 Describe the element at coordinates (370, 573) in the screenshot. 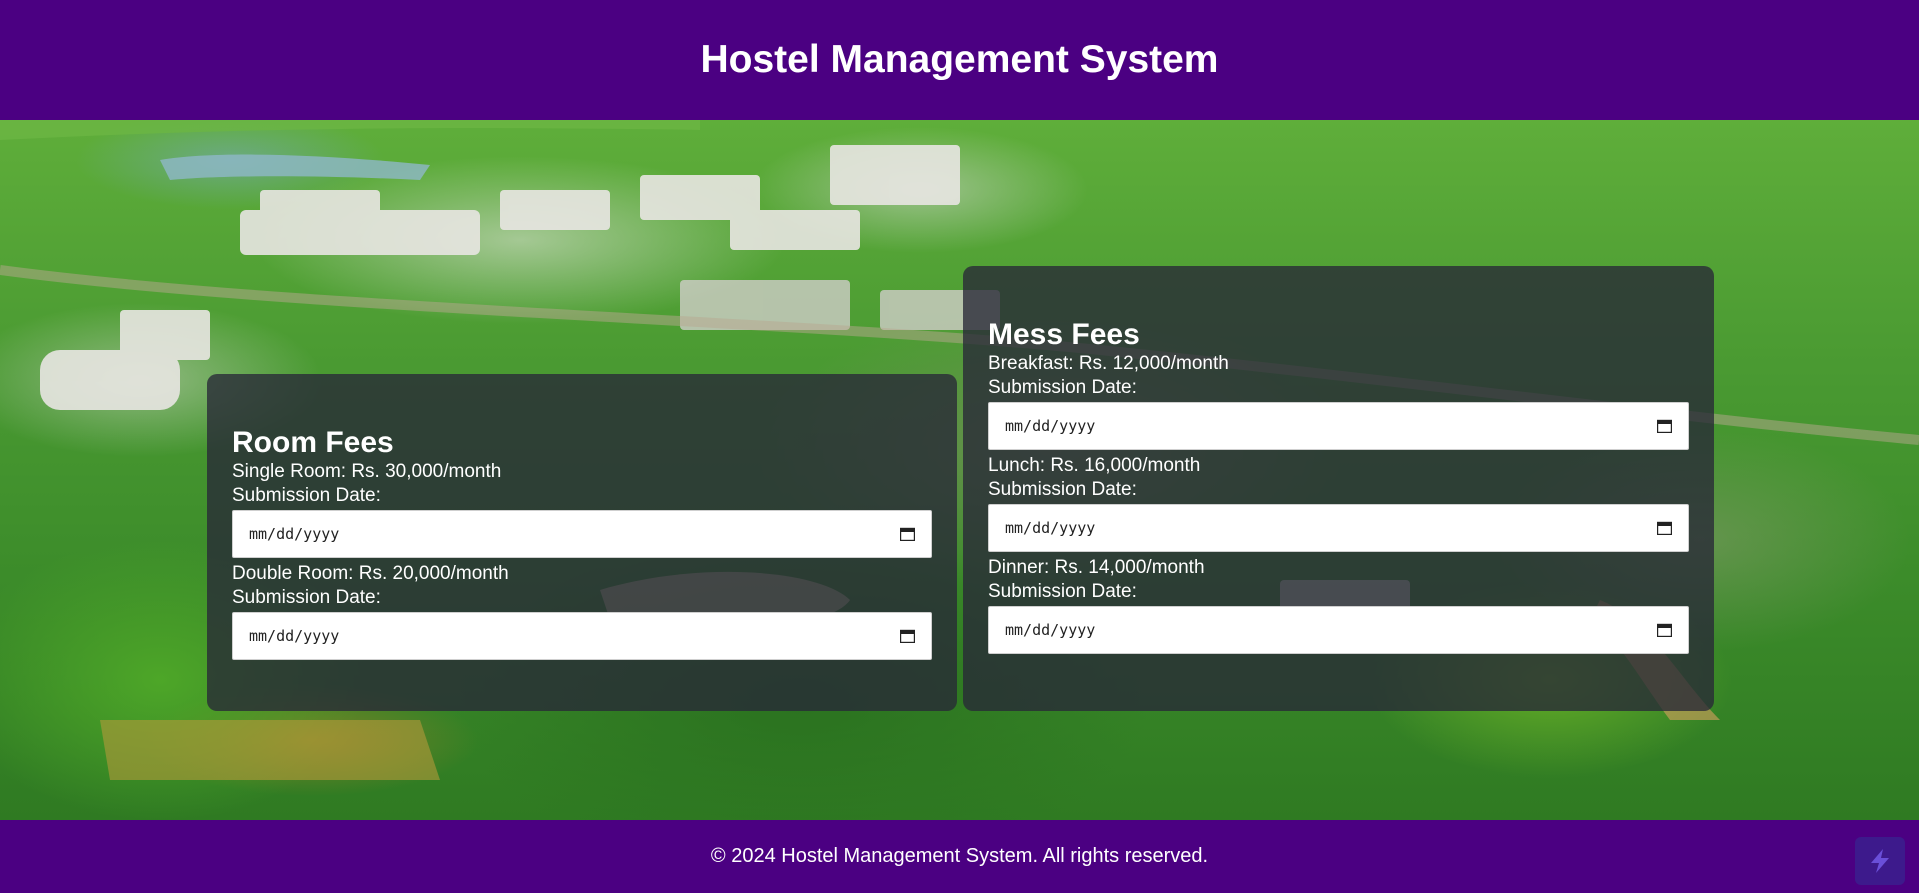

I see `double-room-fee: Double Room: Rs. 20,000/month` at that location.